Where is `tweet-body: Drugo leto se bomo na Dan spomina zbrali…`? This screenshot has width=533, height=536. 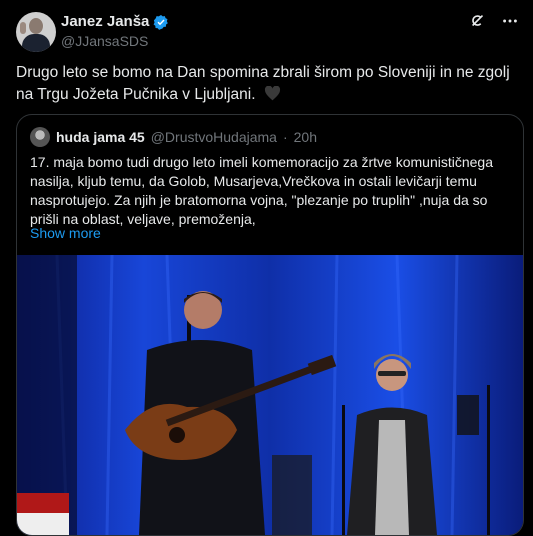
tweet-body: Drugo leto se bomo na Dan spomina zbrali… is located at coordinates (263, 83).